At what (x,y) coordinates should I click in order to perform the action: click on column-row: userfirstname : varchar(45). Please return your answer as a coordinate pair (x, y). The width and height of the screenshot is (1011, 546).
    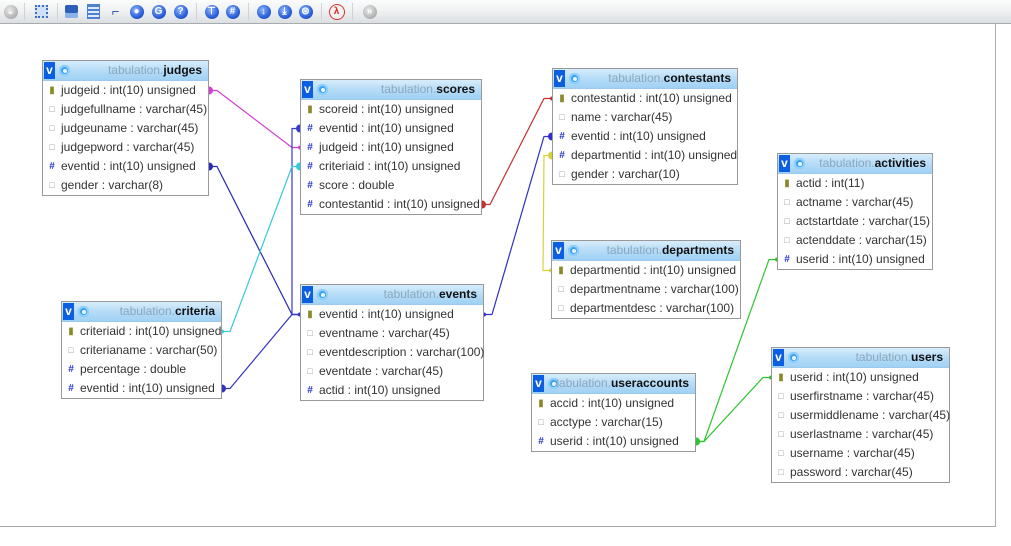
    Looking at the image, I should click on (860, 396).